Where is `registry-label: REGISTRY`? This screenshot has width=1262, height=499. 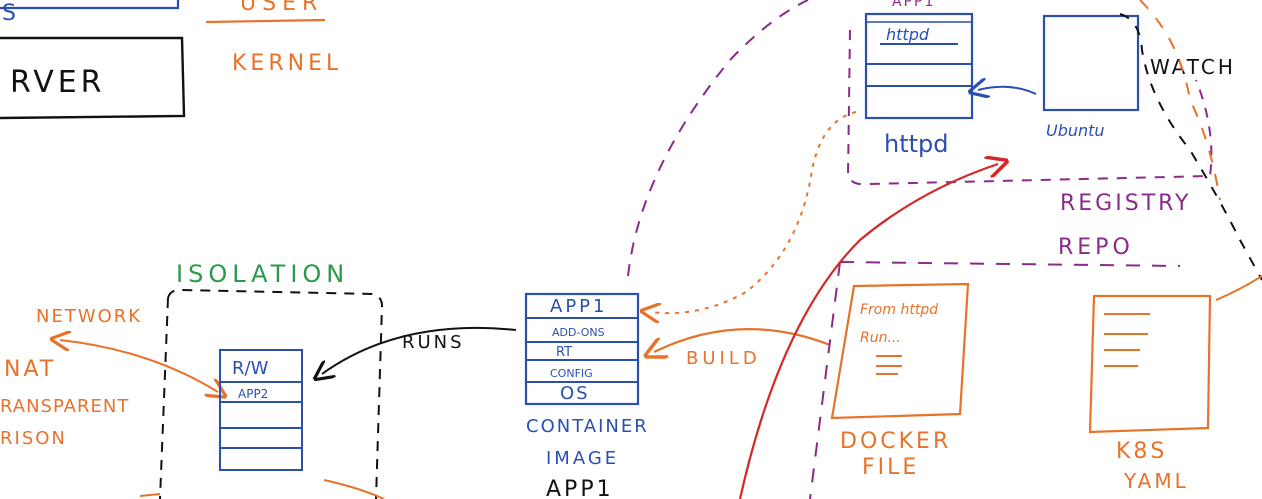
registry-label: REGISTRY is located at coordinates (1125, 203).